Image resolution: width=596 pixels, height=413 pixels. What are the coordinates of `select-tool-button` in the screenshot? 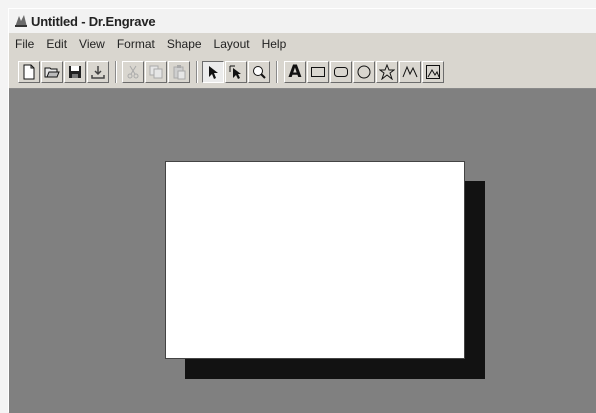 It's located at (213, 72).